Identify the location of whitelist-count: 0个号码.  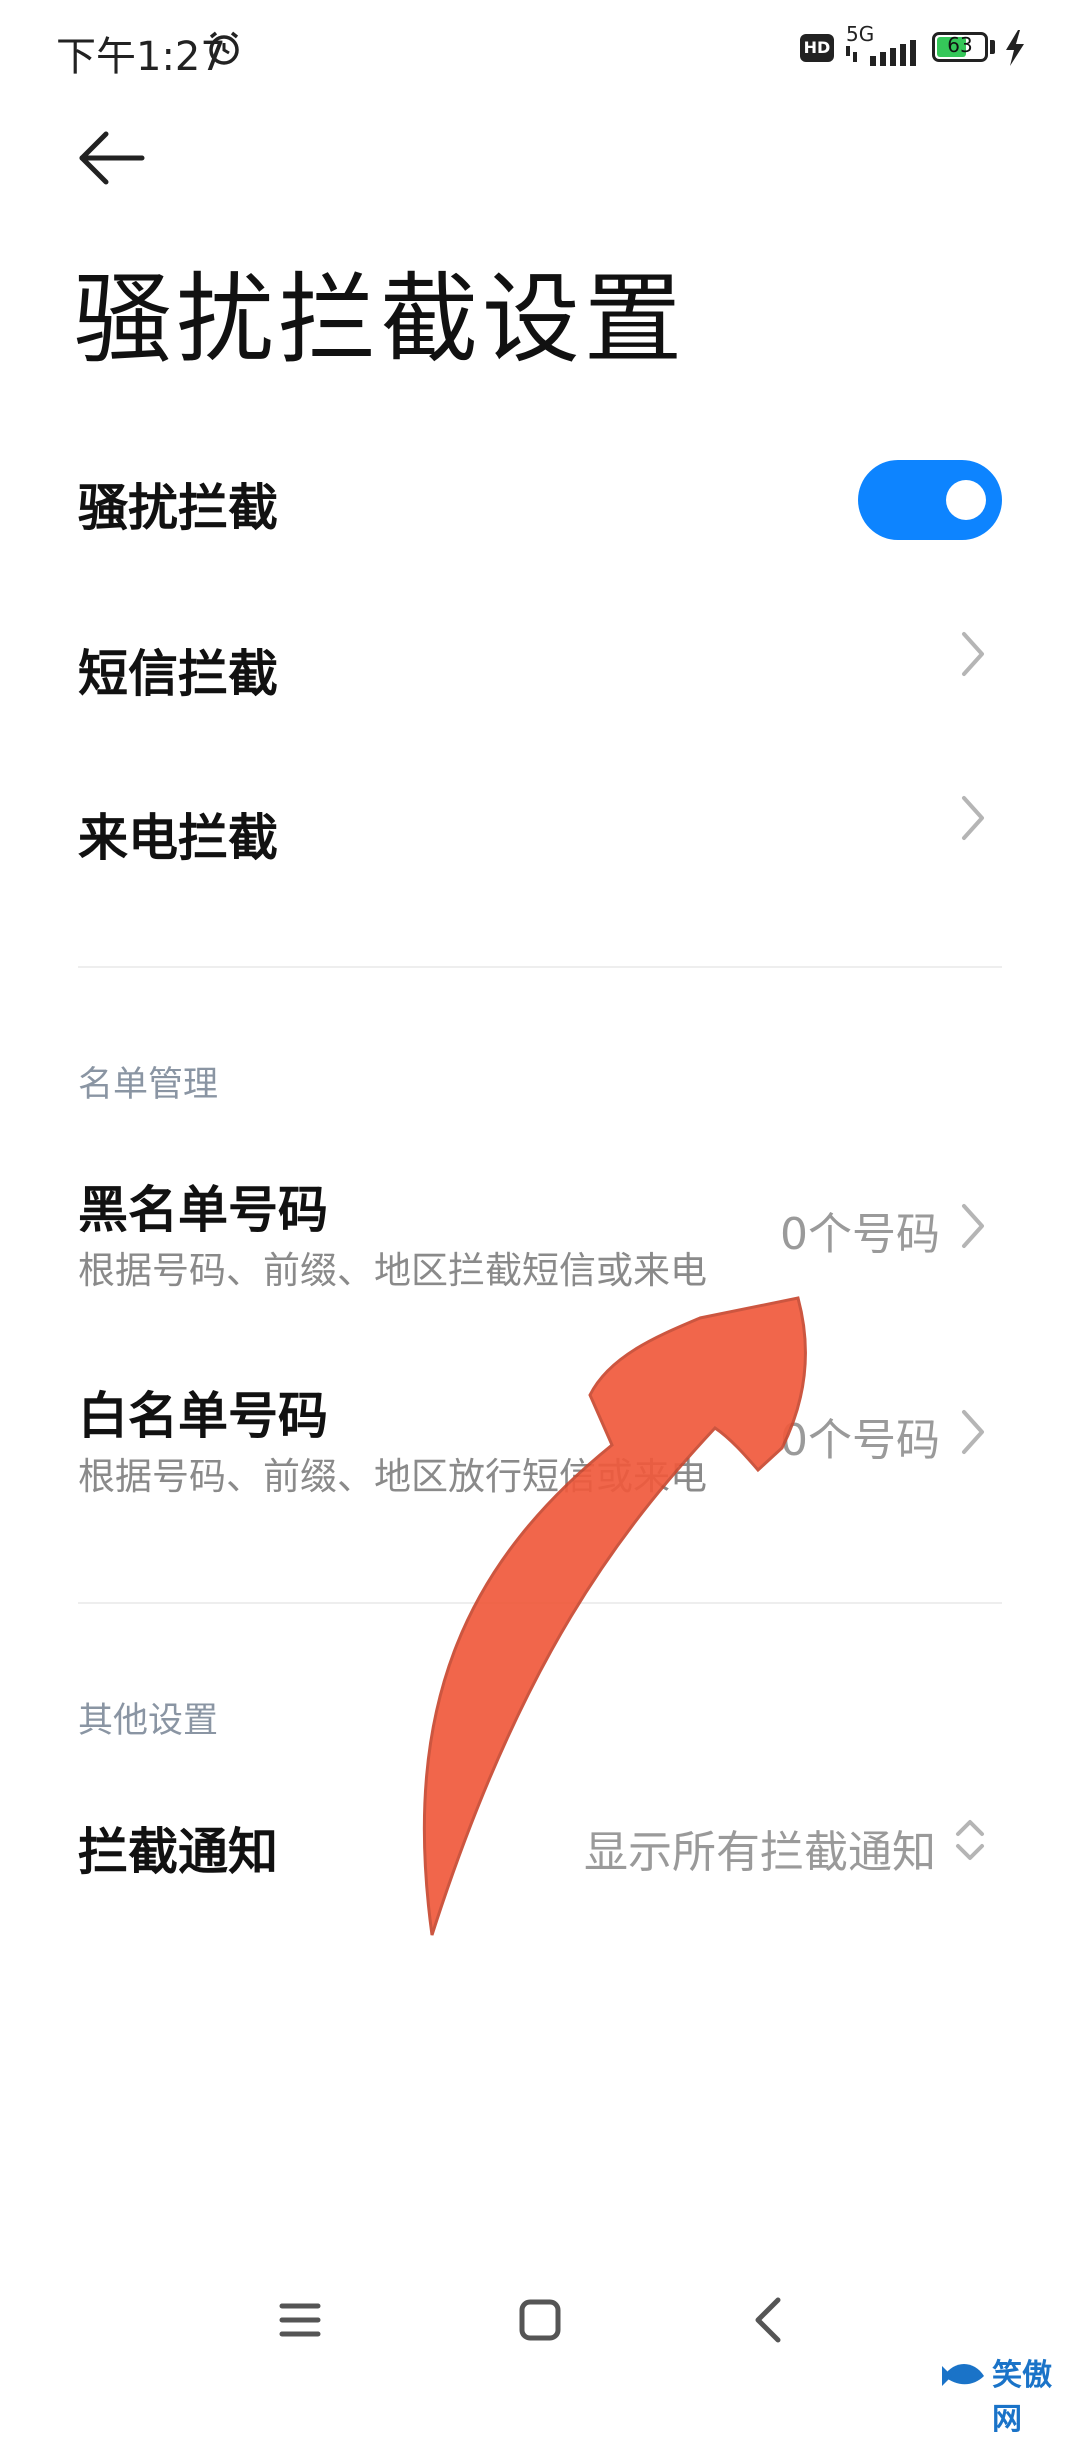
(860, 1440).